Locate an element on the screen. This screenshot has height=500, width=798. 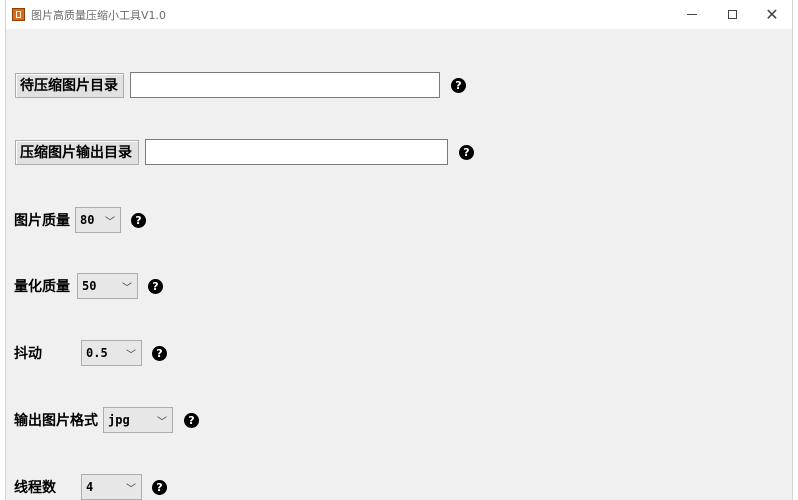
output-dir-help-icon: ? is located at coordinates (466, 152).